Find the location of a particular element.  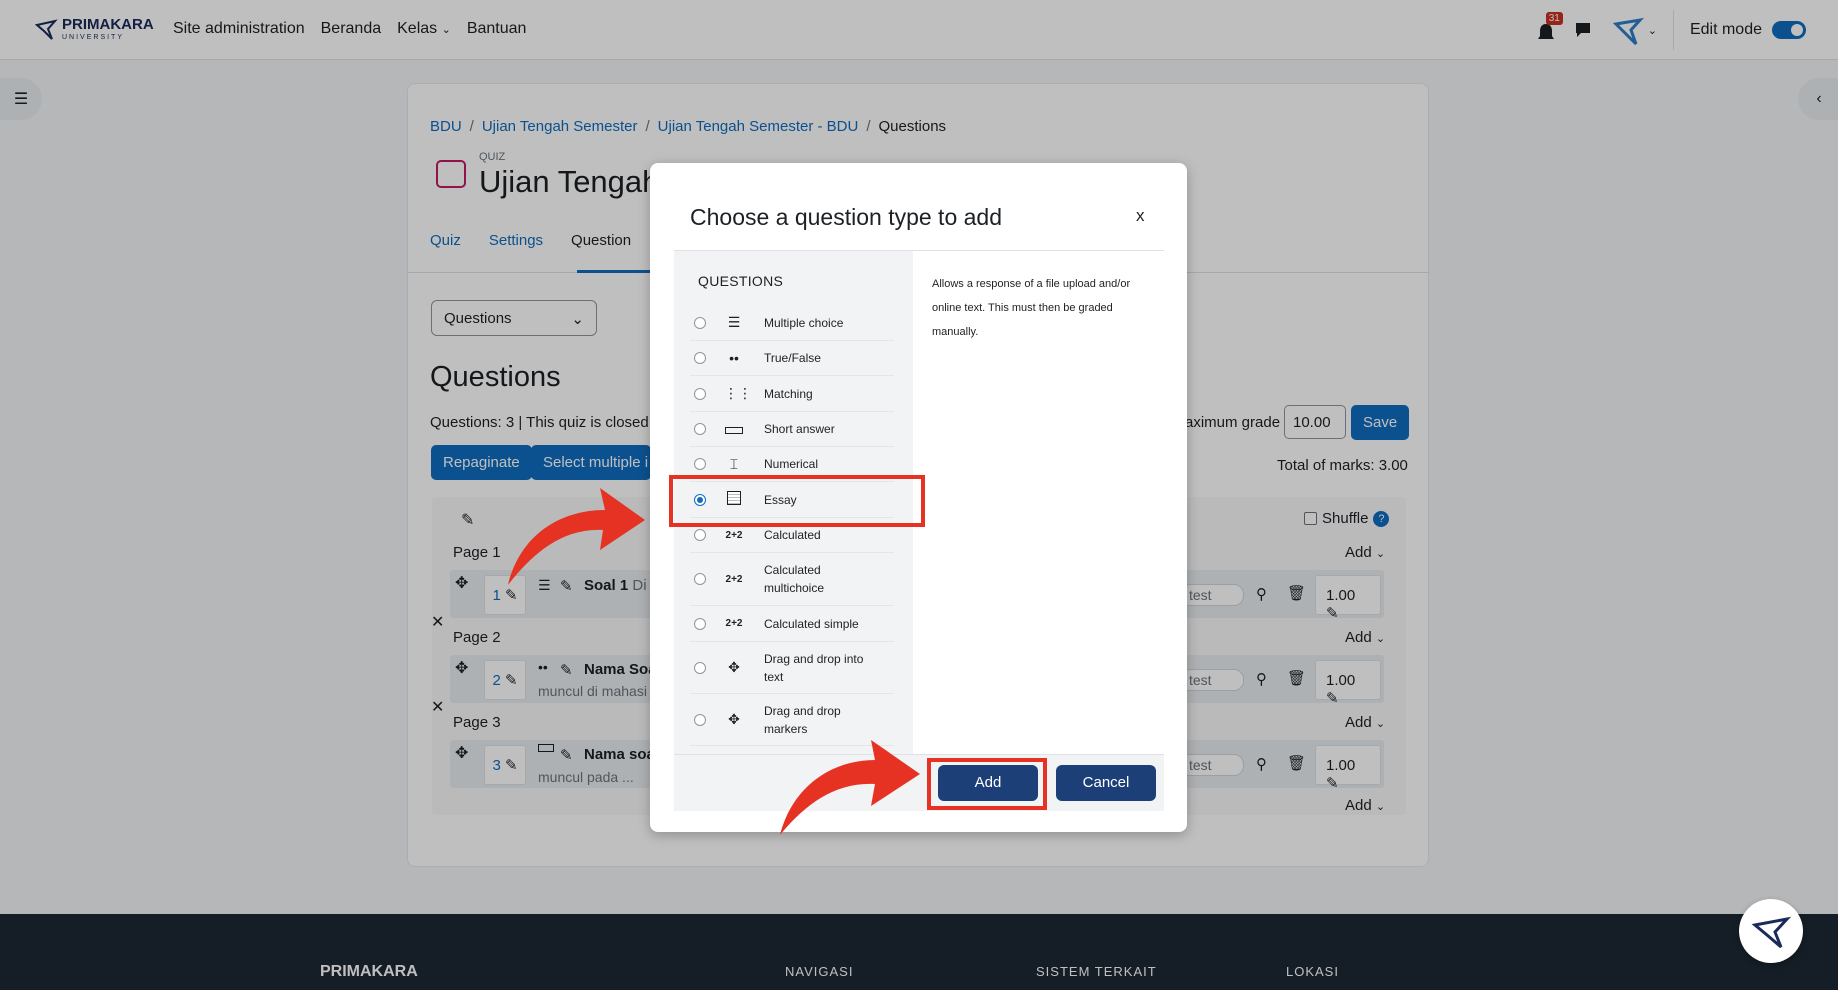

calculated-multichoice-icon: 2+2 is located at coordinates (734, 579).